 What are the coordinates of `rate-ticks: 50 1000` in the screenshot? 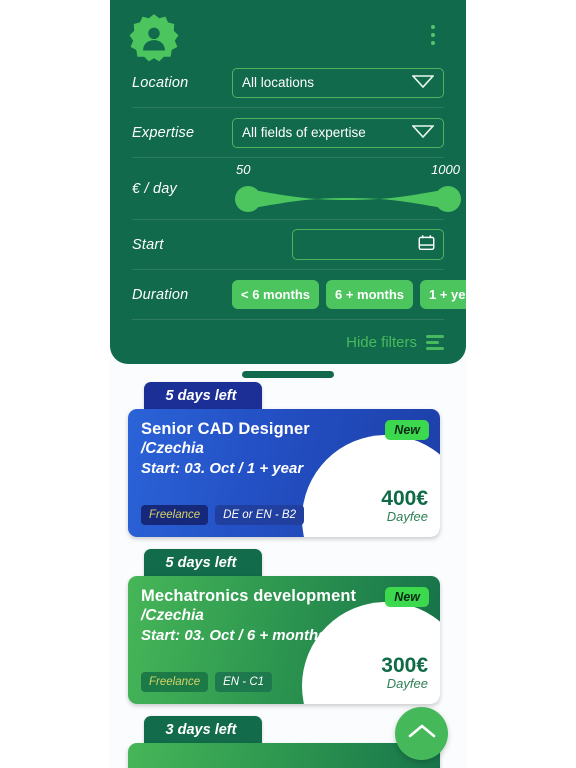 It's located at (348, 169).